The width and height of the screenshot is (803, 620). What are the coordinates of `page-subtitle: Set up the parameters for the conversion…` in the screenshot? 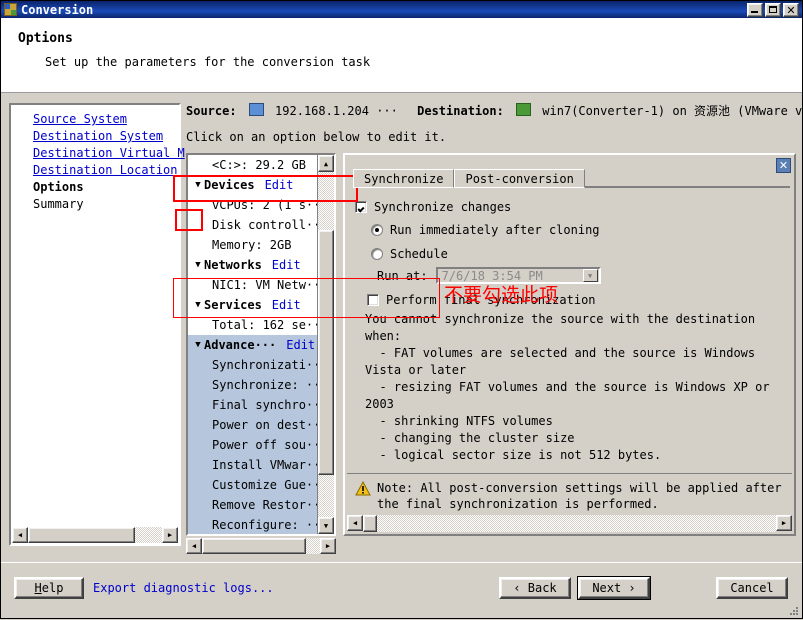 It's located at (208, 62).